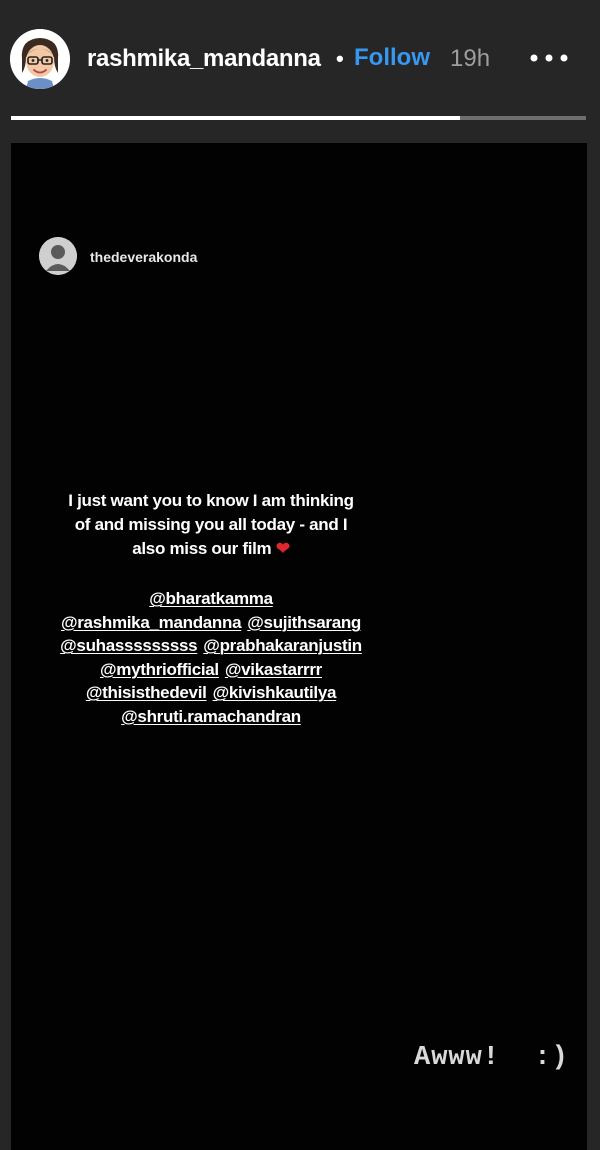 This screenshot has height=1150, width=600. I want to click on mention-line: @shruti.ramachandran, so click(211, 717).